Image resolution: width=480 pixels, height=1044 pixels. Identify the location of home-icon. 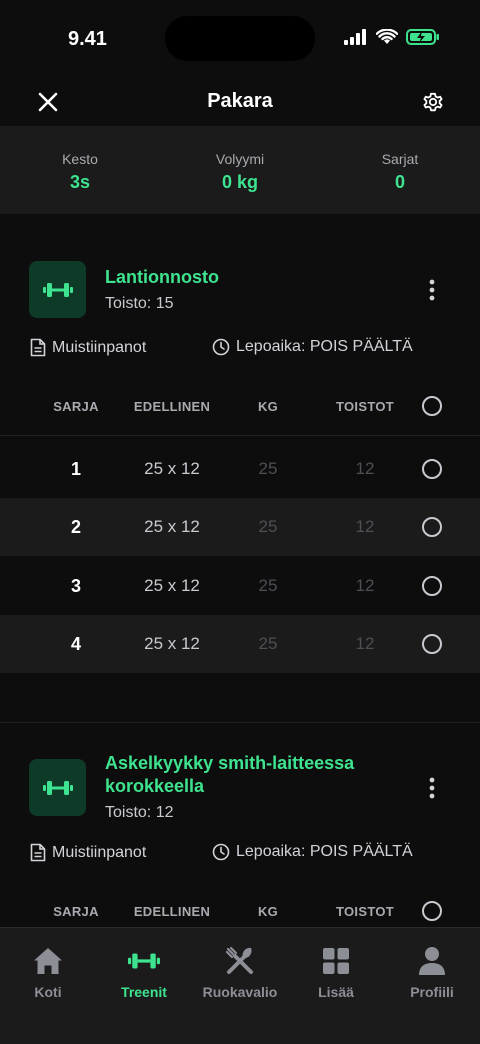
(48, 961).